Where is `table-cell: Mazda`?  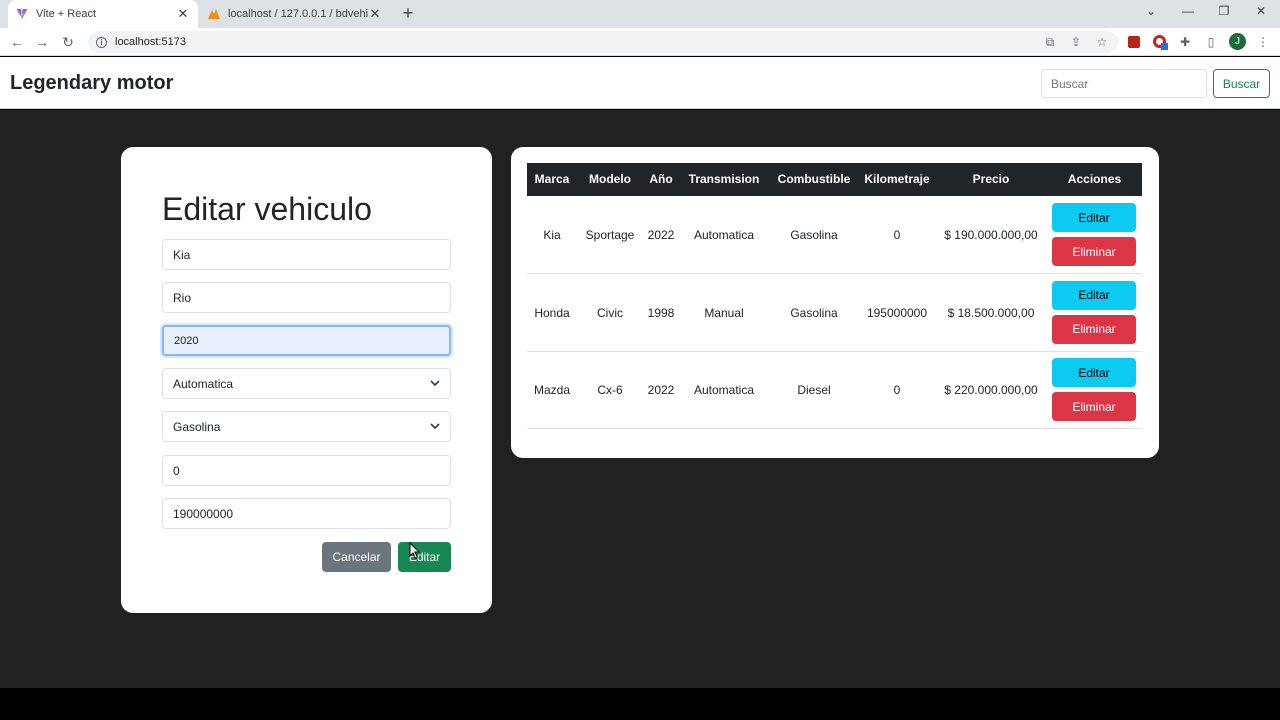
table-cell: Mazda is located at coordinates (552, 390).